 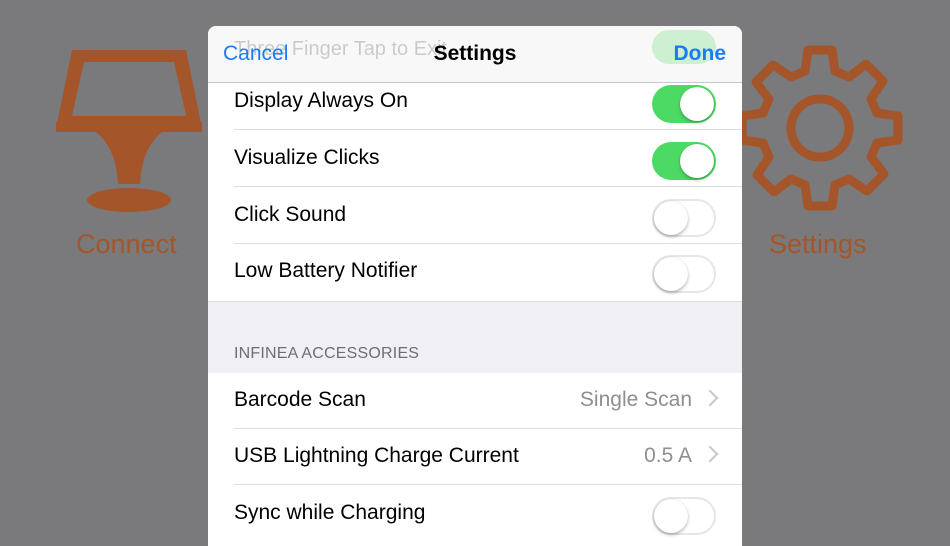 What do you see at coordinates (126, 244) in the screenshot?
I see `connect-label: Connect` at bounding box center [126, 244].